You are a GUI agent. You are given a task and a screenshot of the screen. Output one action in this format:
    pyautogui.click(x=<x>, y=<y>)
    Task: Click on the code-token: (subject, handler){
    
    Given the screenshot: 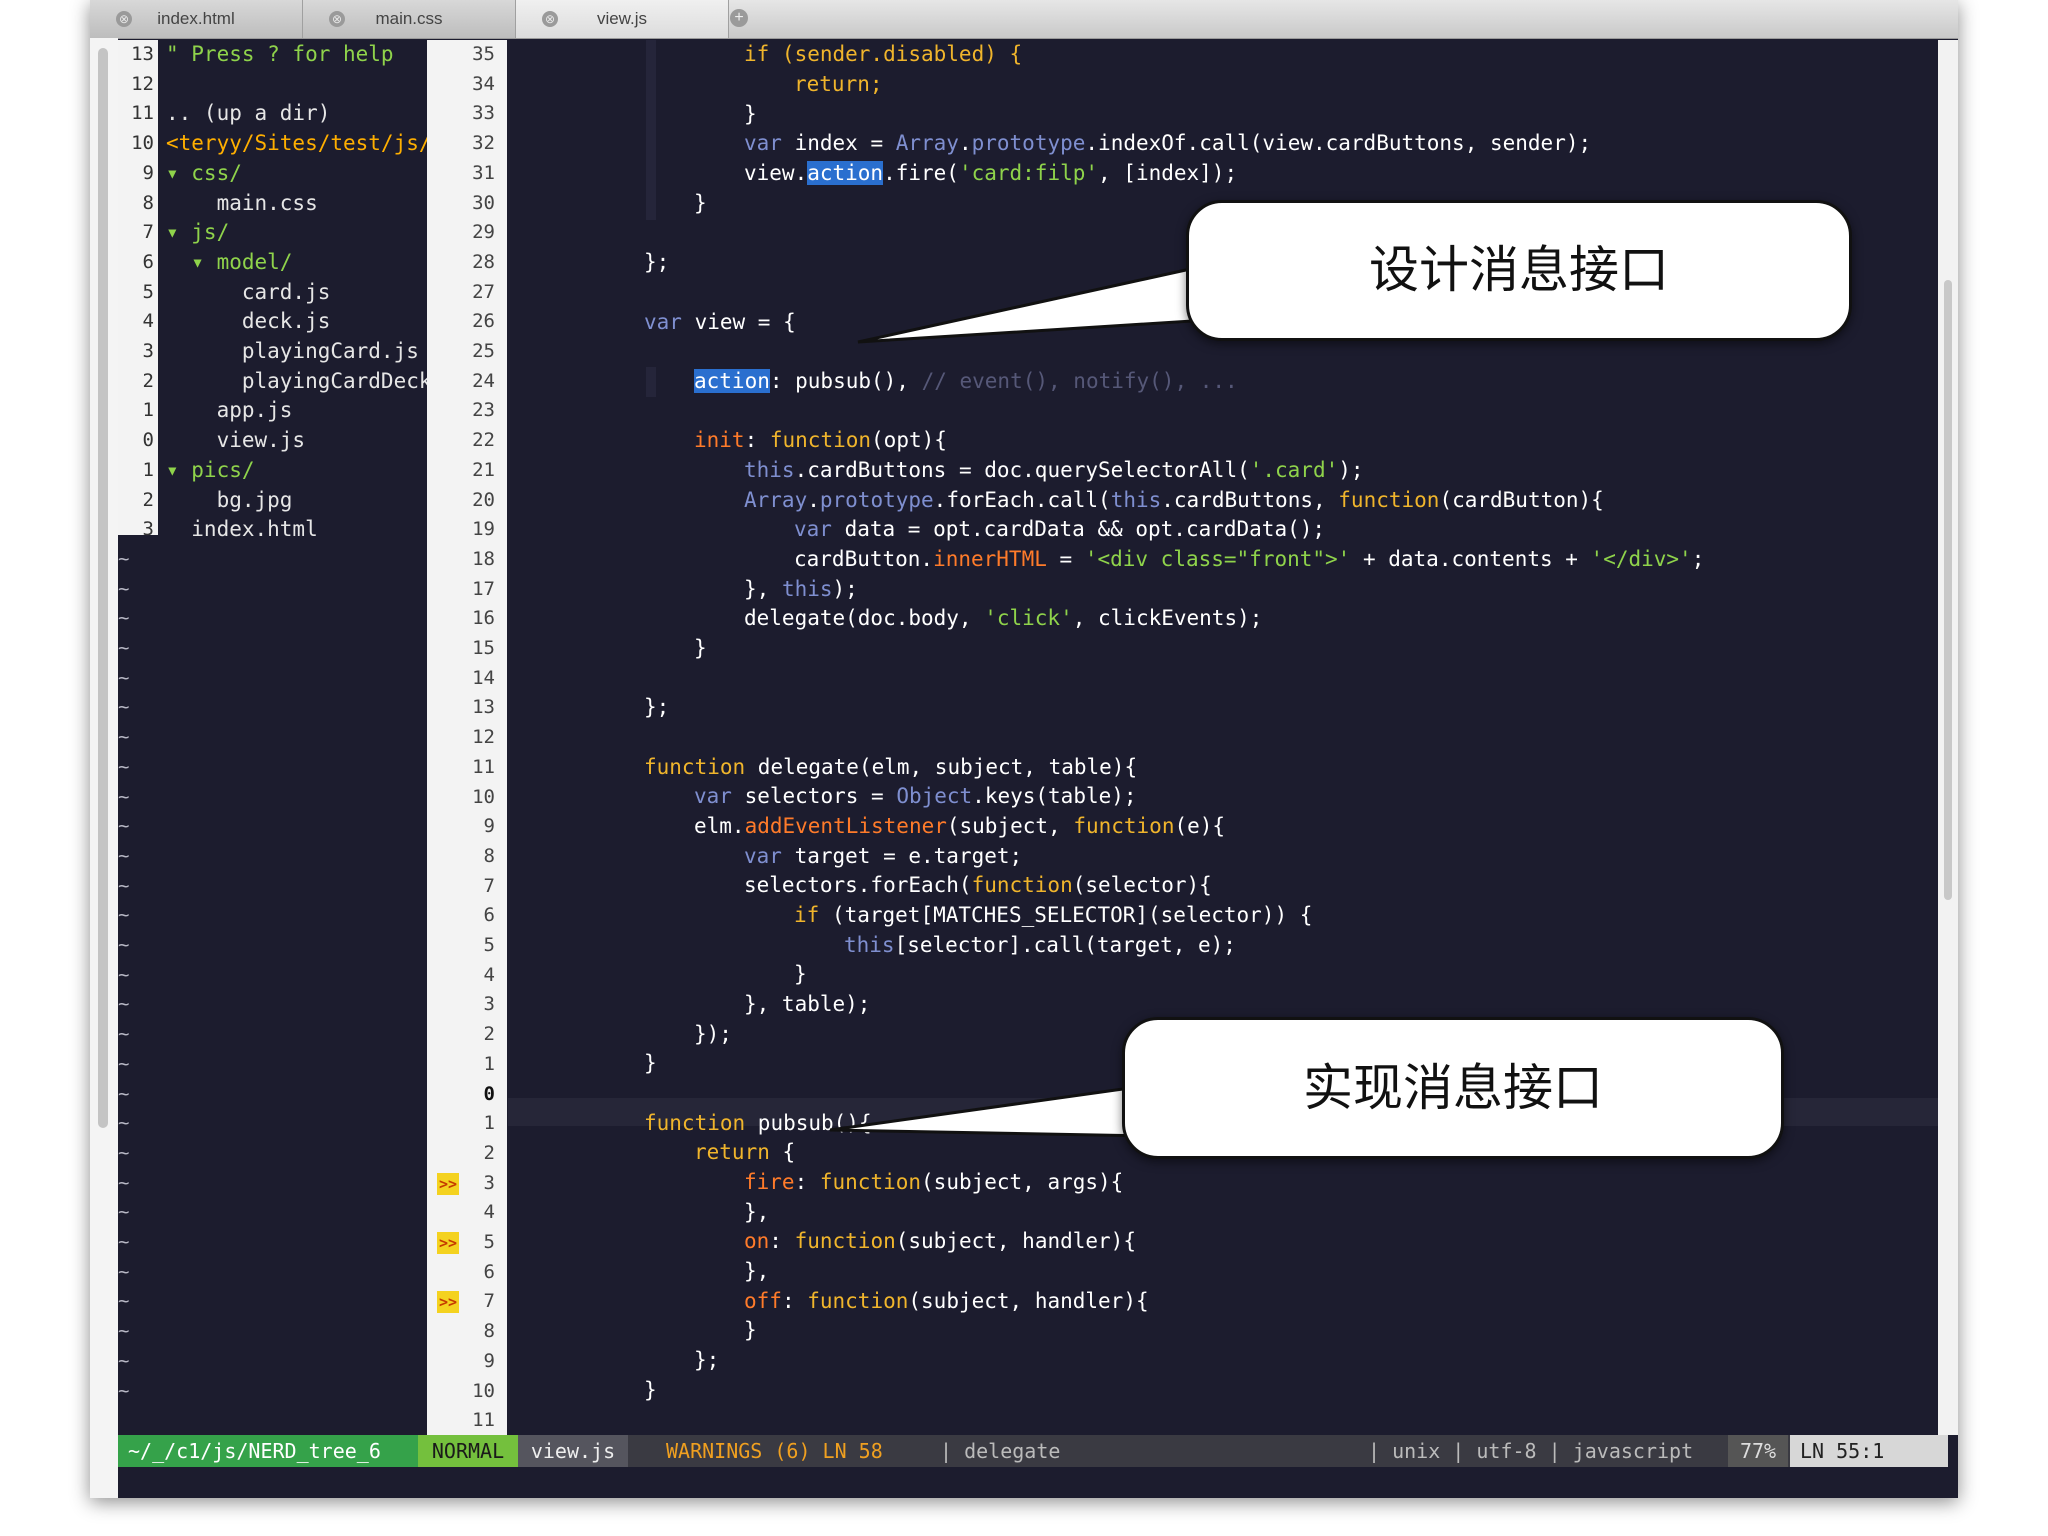 What is the action you would take?
    pyautogui.click(x=1015, y=1241)
    